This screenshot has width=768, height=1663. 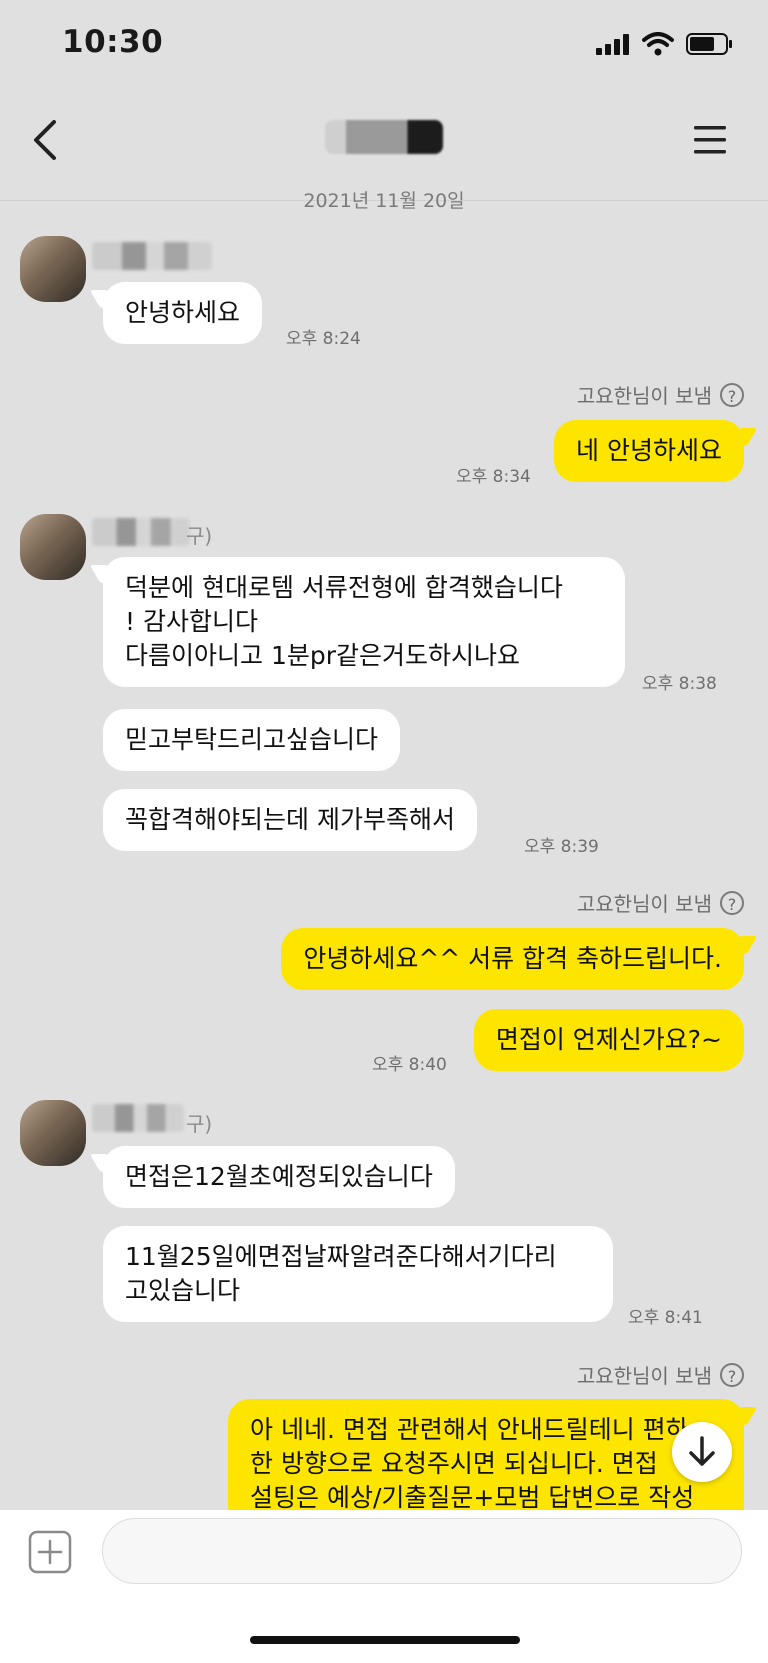 I want to click on message-bubble: 면접이 언제신가요?~, so click(x=608, y=1040).